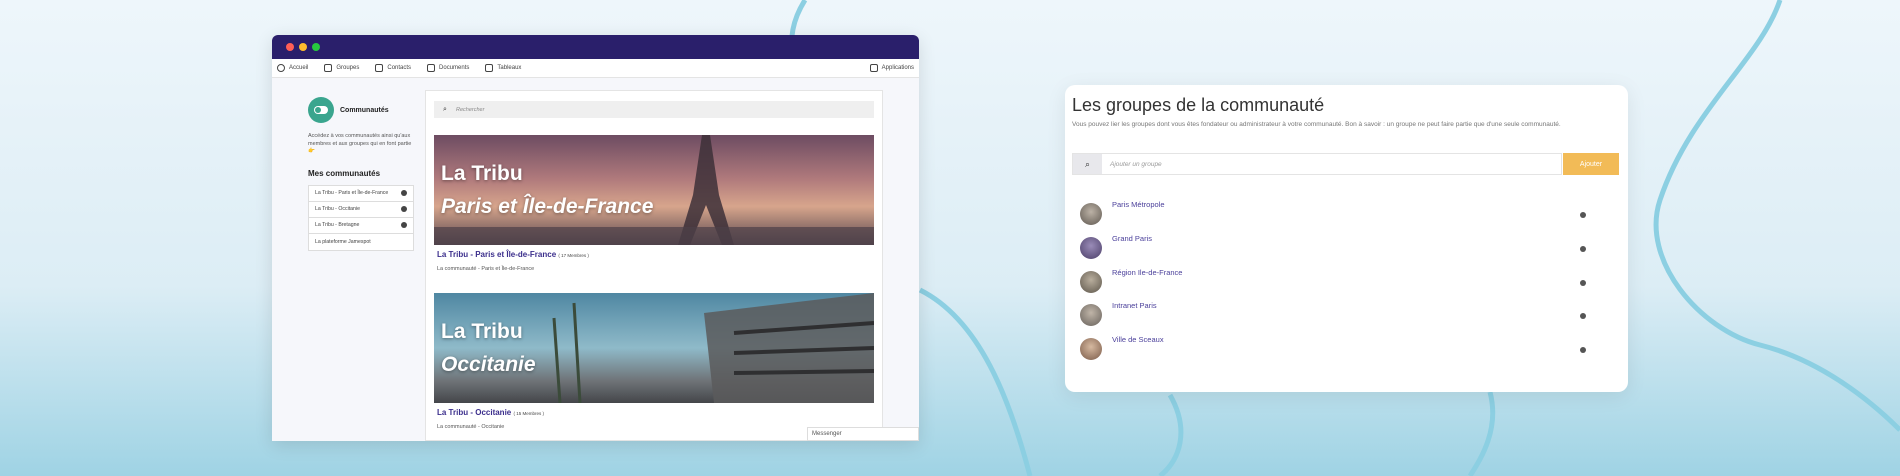 The height and width of the screenshot is (476, 1900). Describe the element at coordinates (509, 68) in the screenshot. I see `nav-label: Tableaux` at that location.